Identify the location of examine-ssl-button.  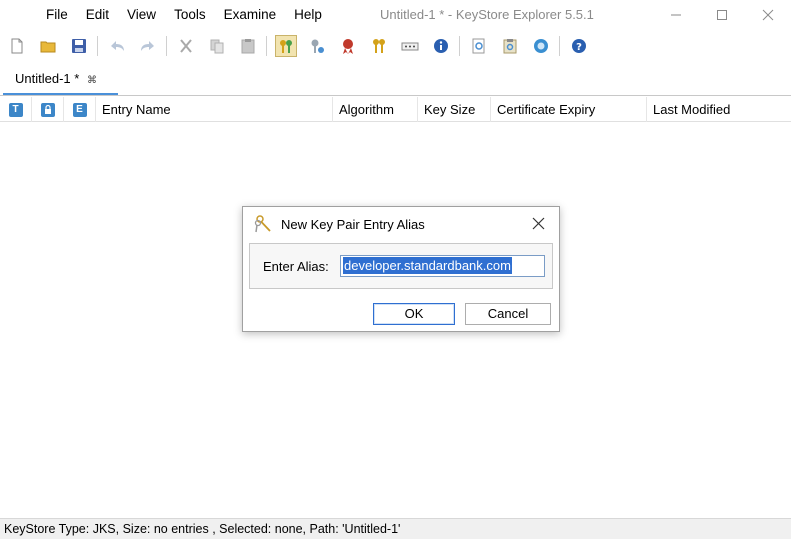
(541, 46).